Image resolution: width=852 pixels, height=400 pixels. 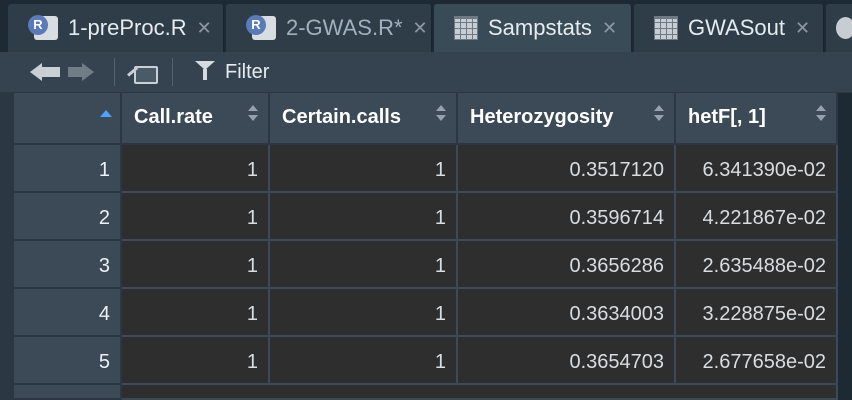 I want to click on row-name: 5, so click(x=68, y=361).